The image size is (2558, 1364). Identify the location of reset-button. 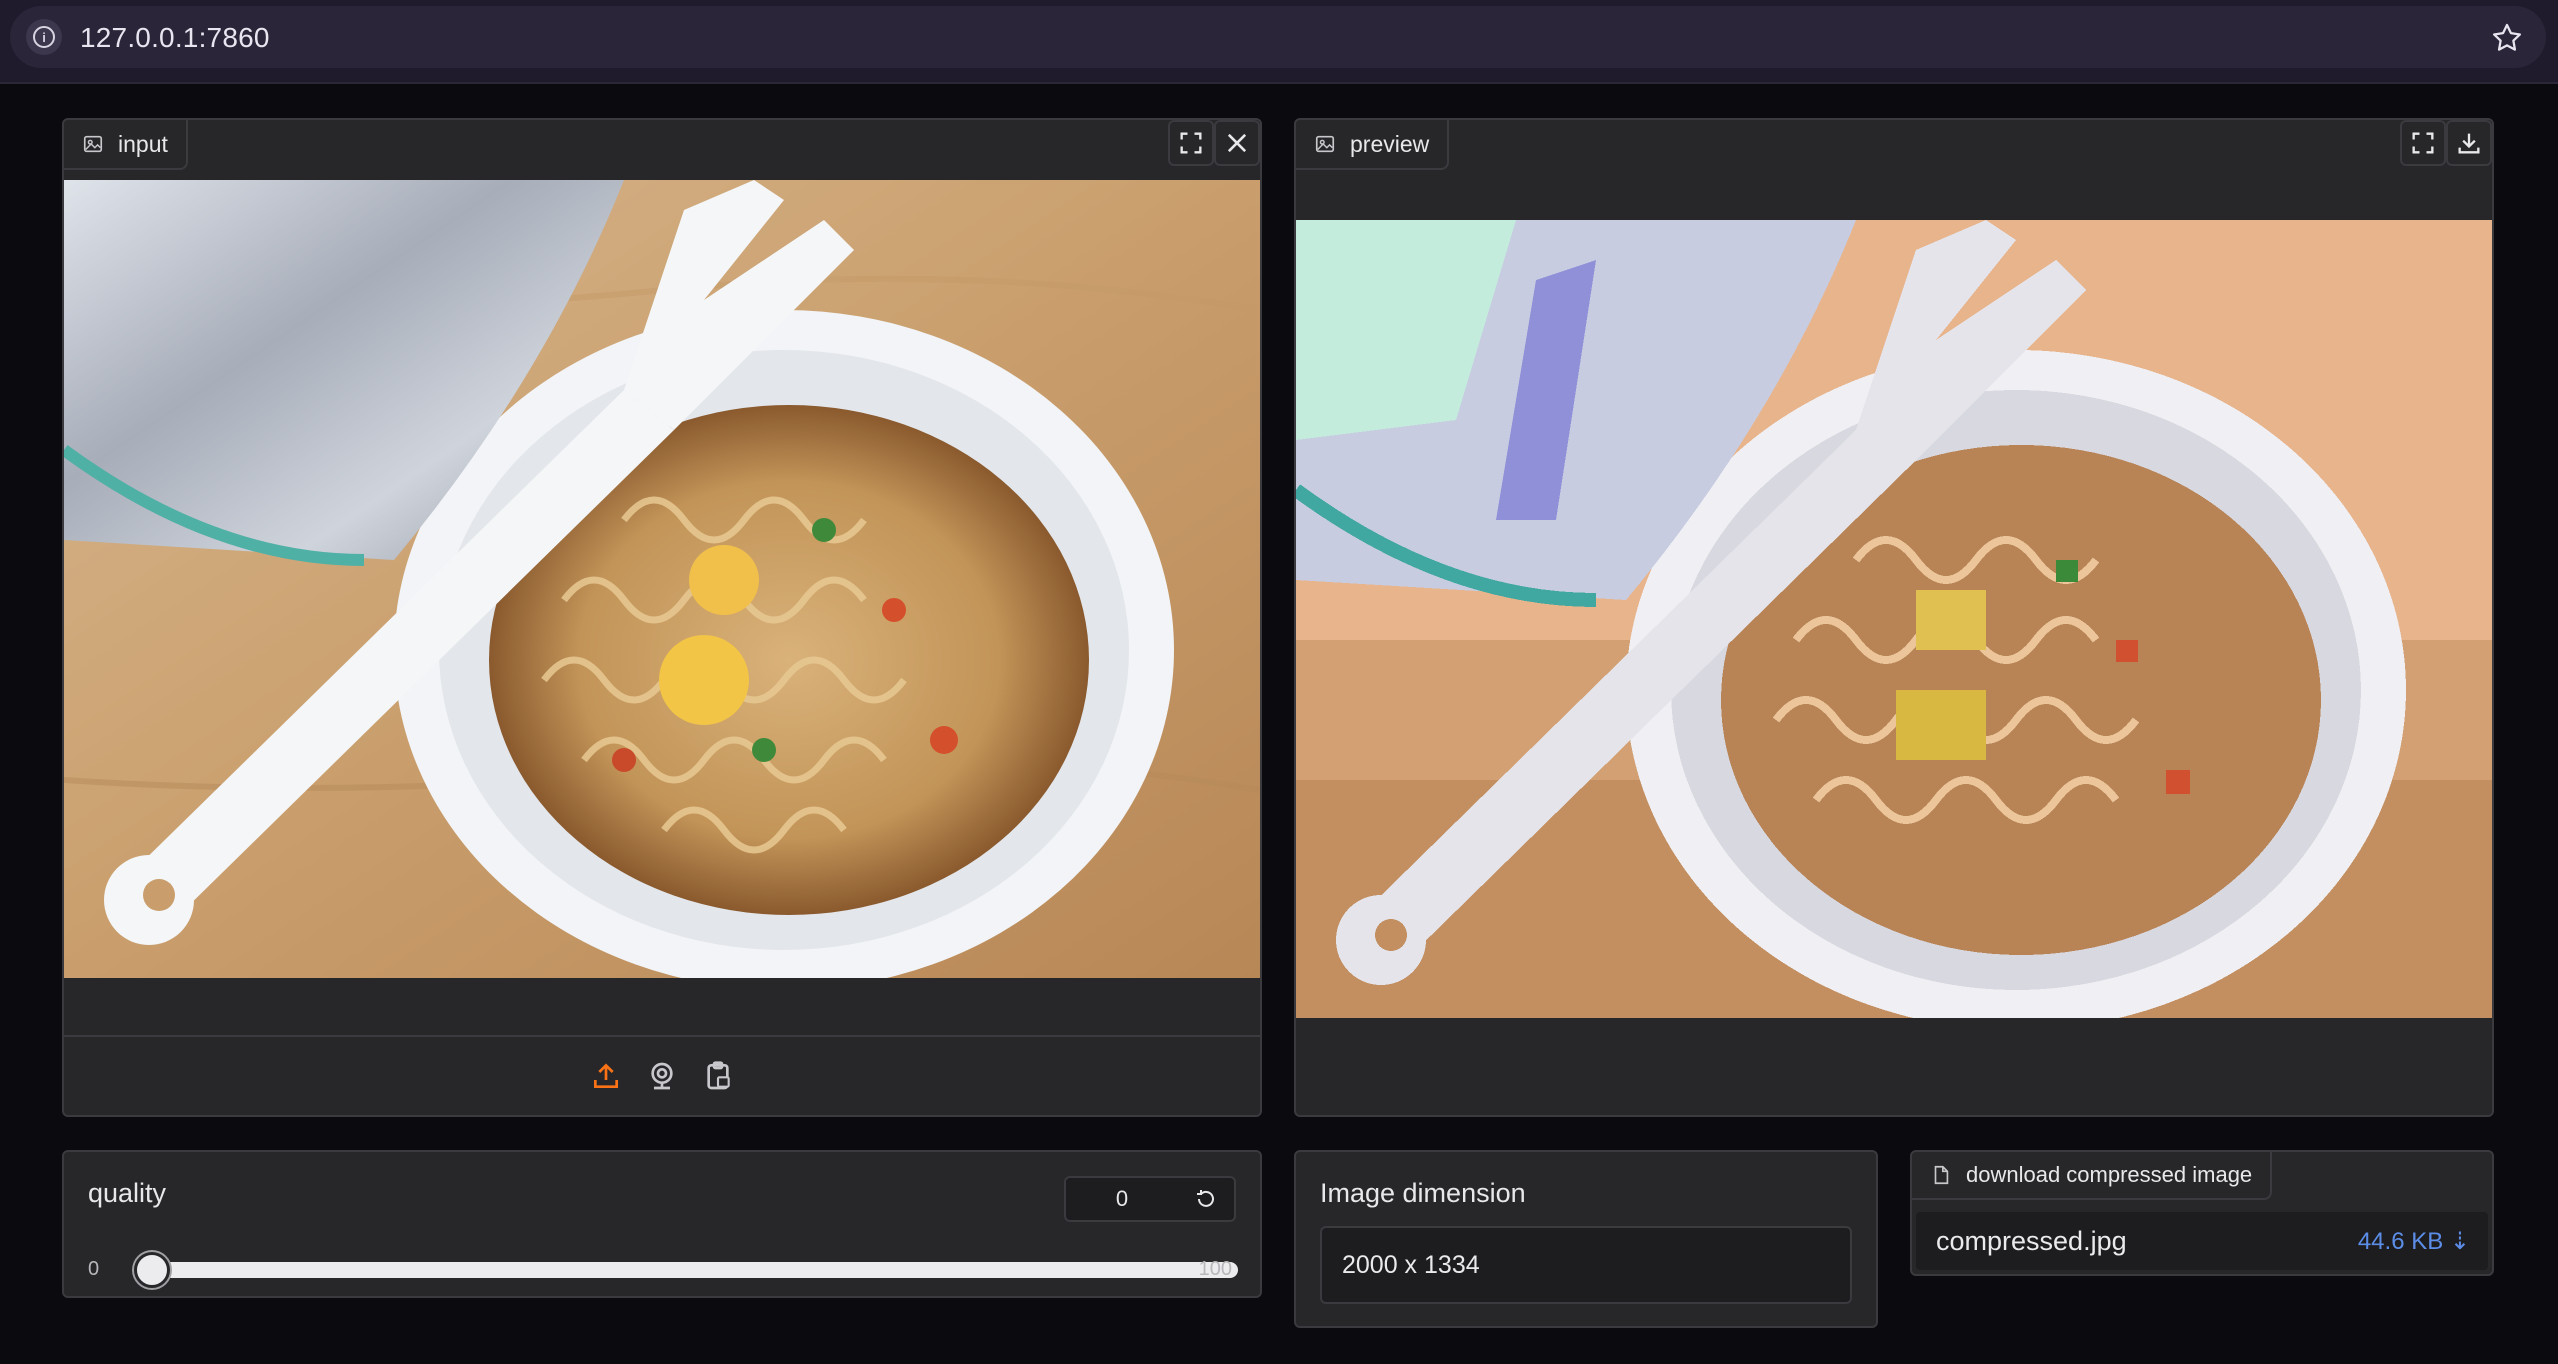
(1207, 1199).